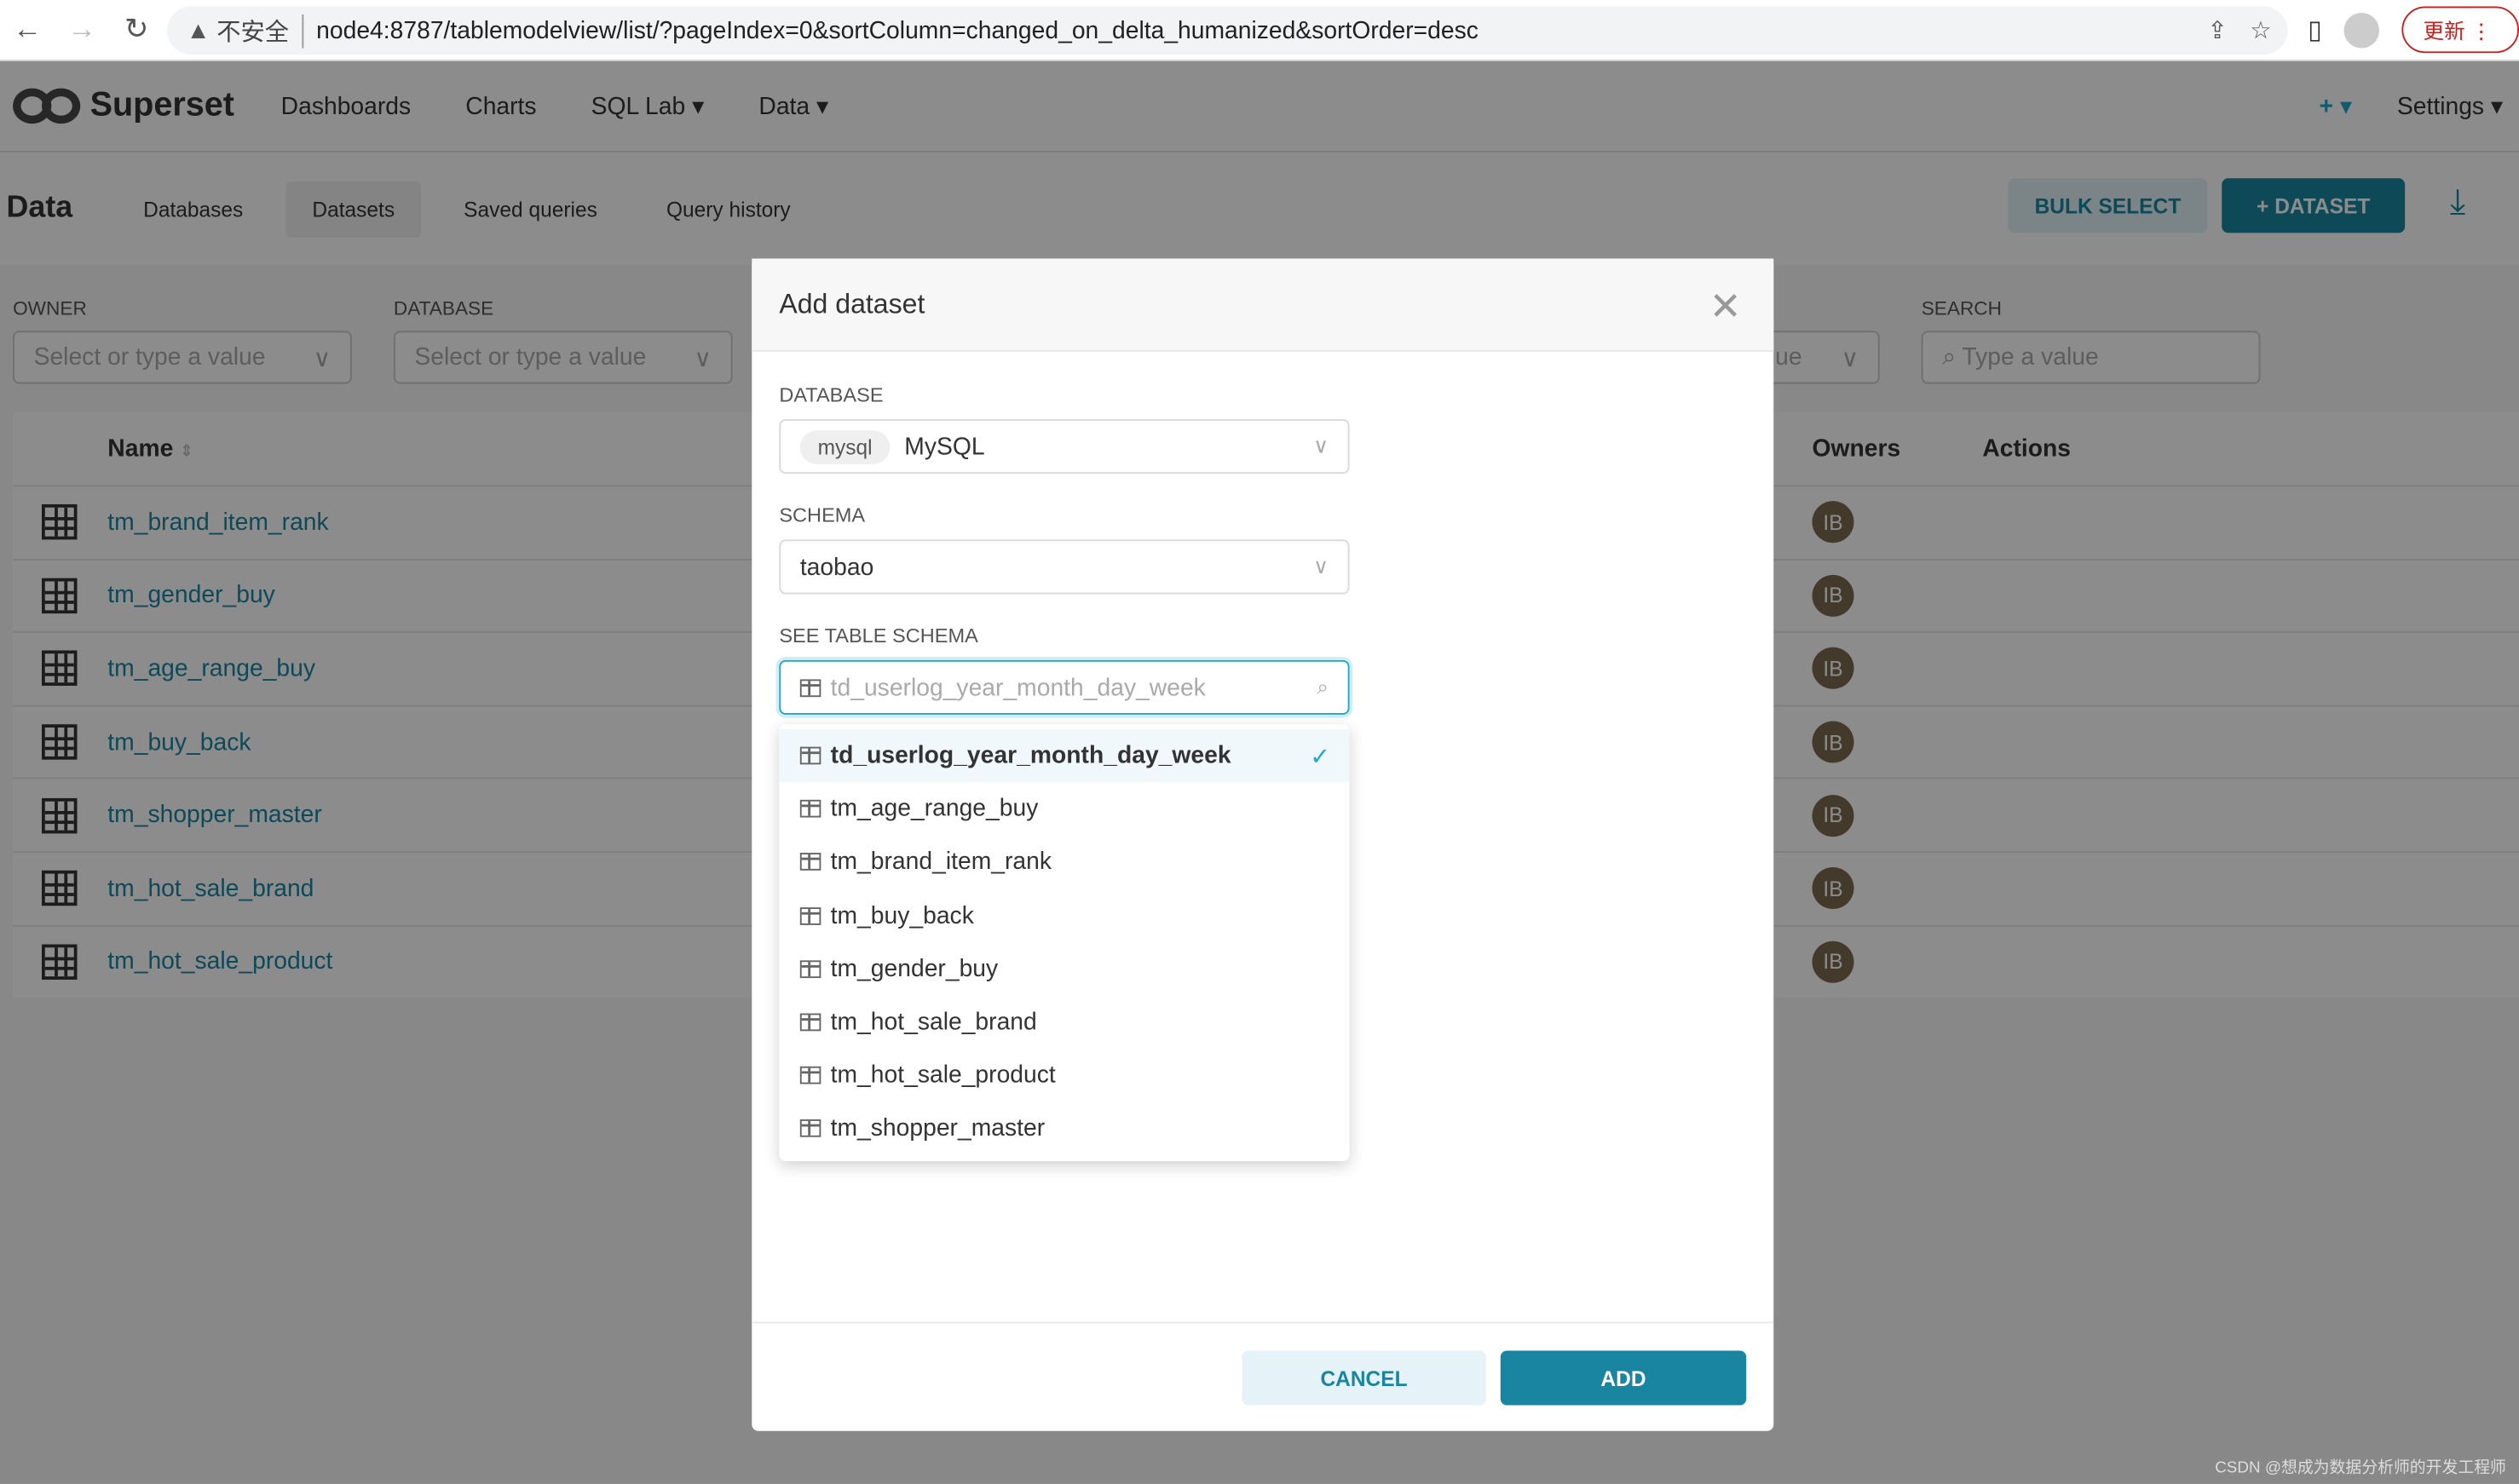 This screenshot has width=2519, height=1484. What do you see at coordinates (1064, 1129) in the screenshot?
I see `table-option: tm_shopper_master` at bounding box center [1064, 1129].